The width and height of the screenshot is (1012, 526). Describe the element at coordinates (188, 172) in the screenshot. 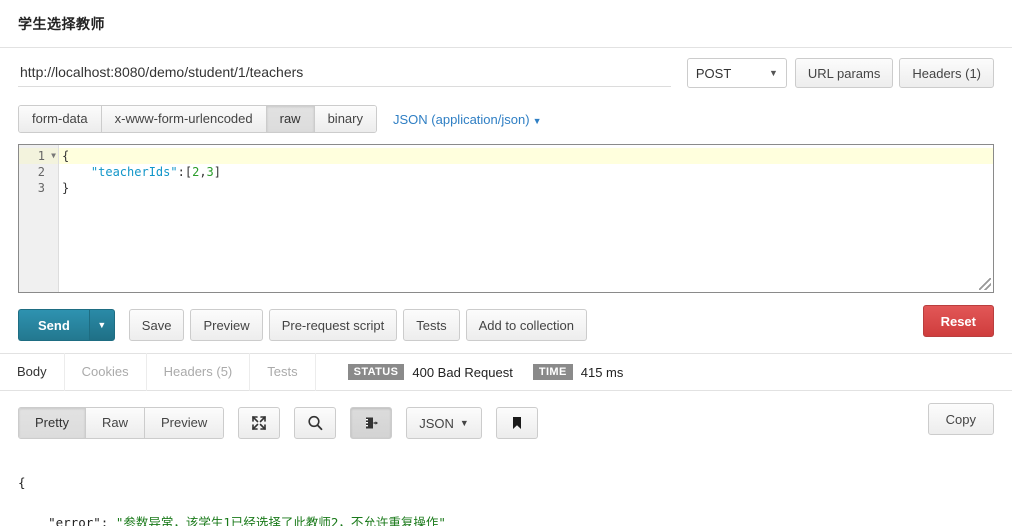

I see `code-array-open: [` at that location.